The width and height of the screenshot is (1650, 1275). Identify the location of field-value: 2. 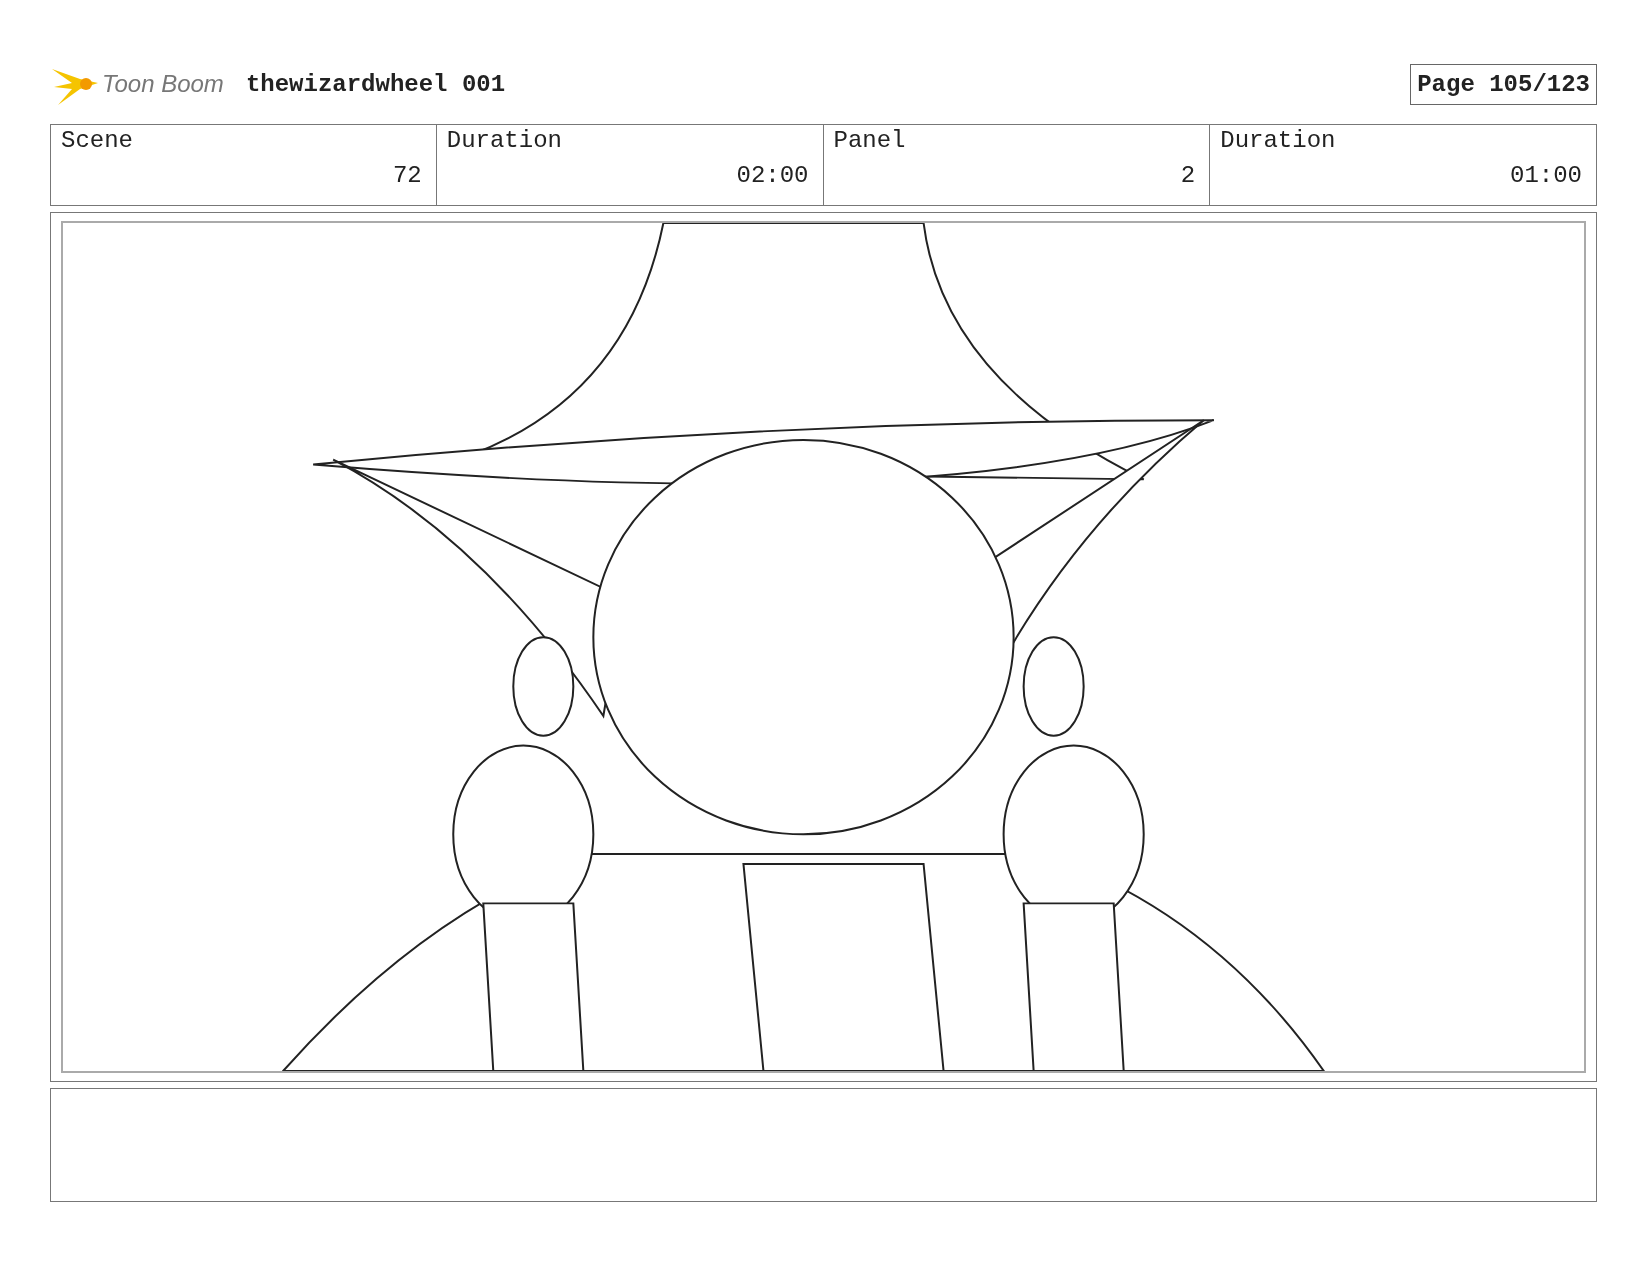
(1188, 175).